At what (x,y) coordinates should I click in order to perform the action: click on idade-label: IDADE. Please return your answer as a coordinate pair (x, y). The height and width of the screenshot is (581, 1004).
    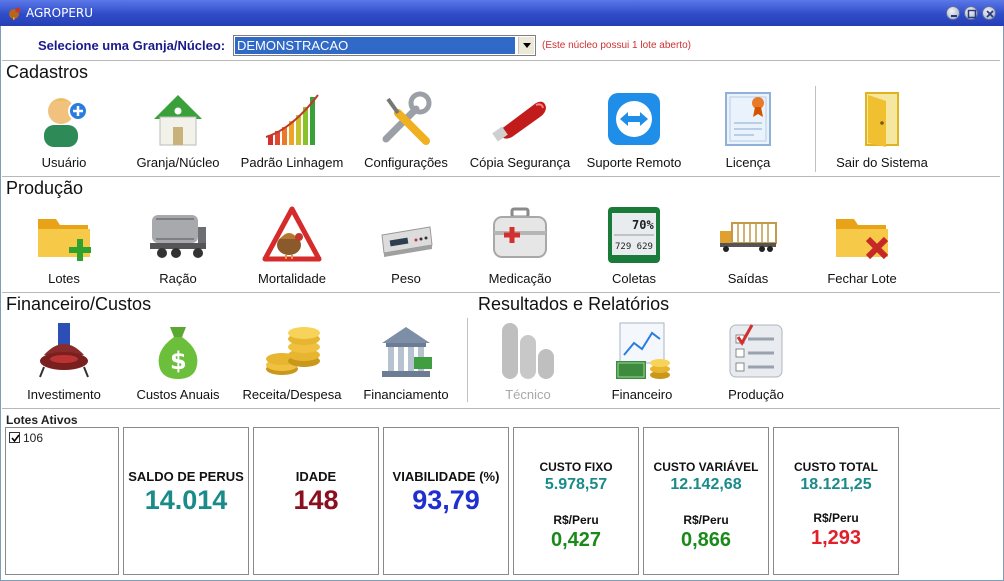
    Looking at the image, I should click on (316, 476).